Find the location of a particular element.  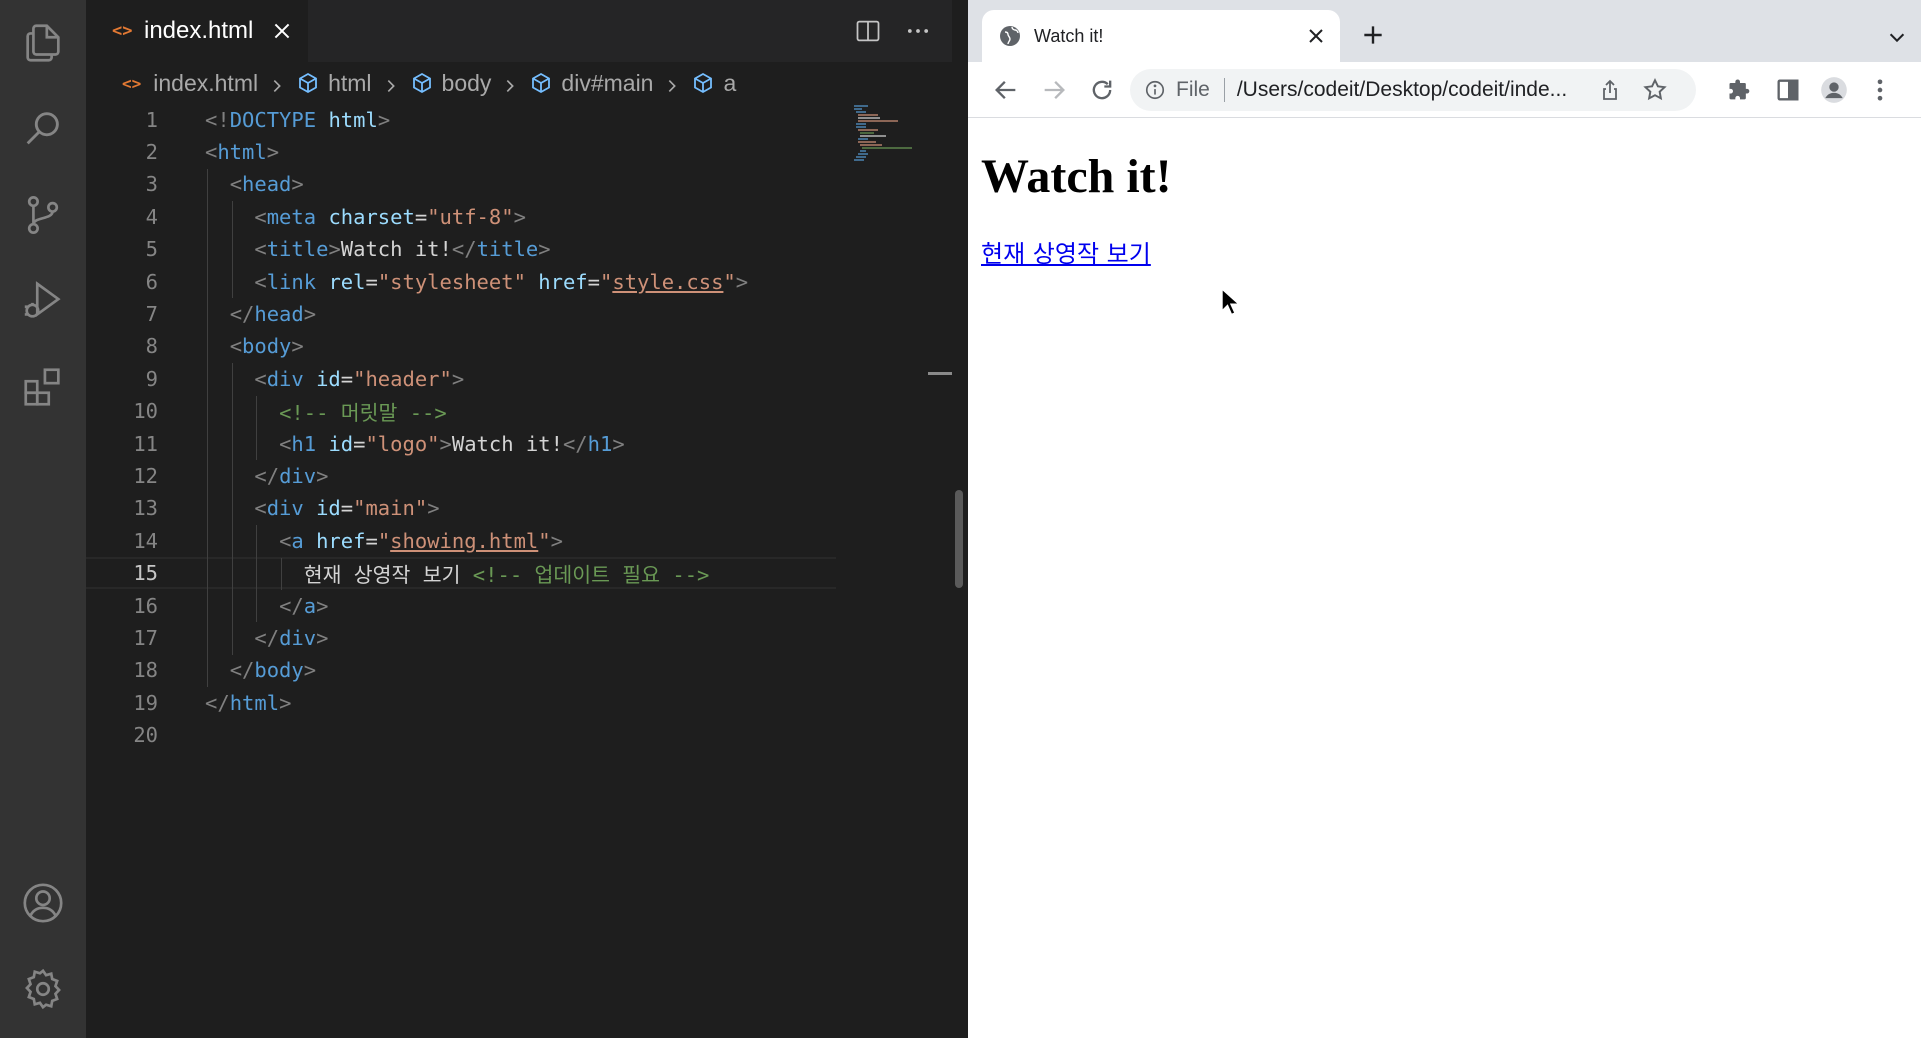

split-editor-icon is located at coordinates (868, 31).